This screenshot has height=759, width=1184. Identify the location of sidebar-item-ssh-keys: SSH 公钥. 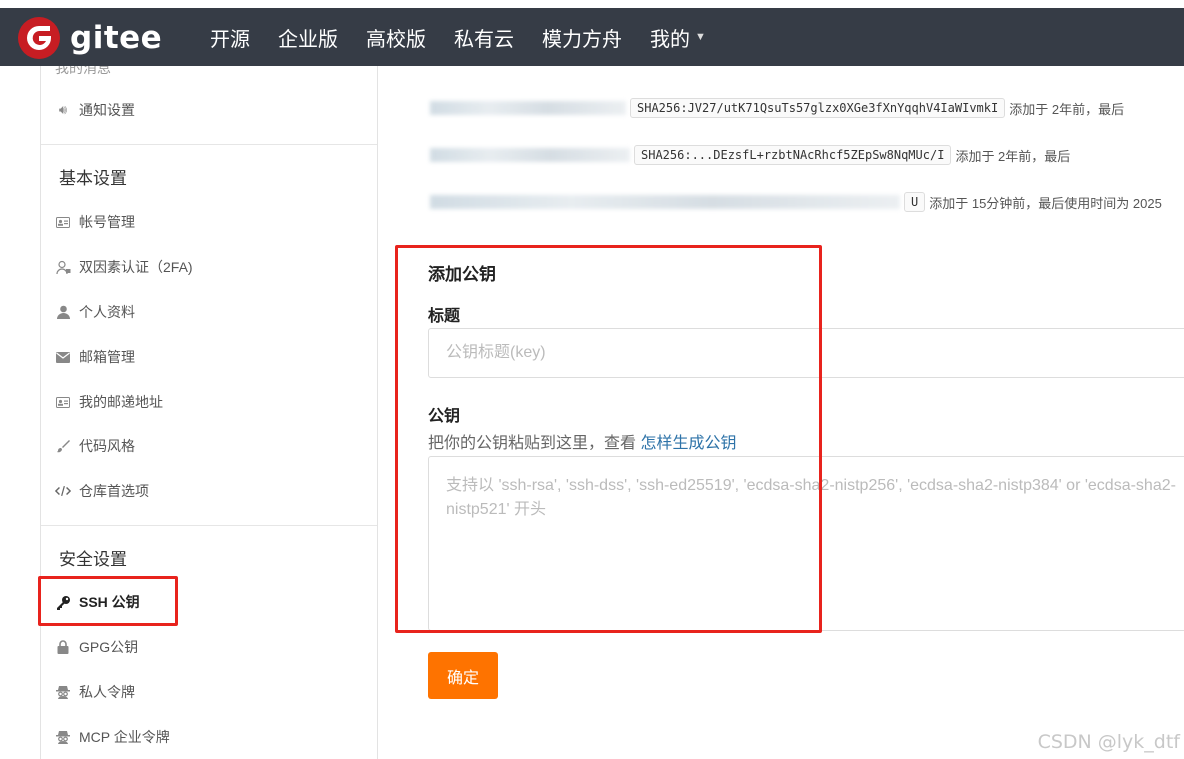
(97, 602).